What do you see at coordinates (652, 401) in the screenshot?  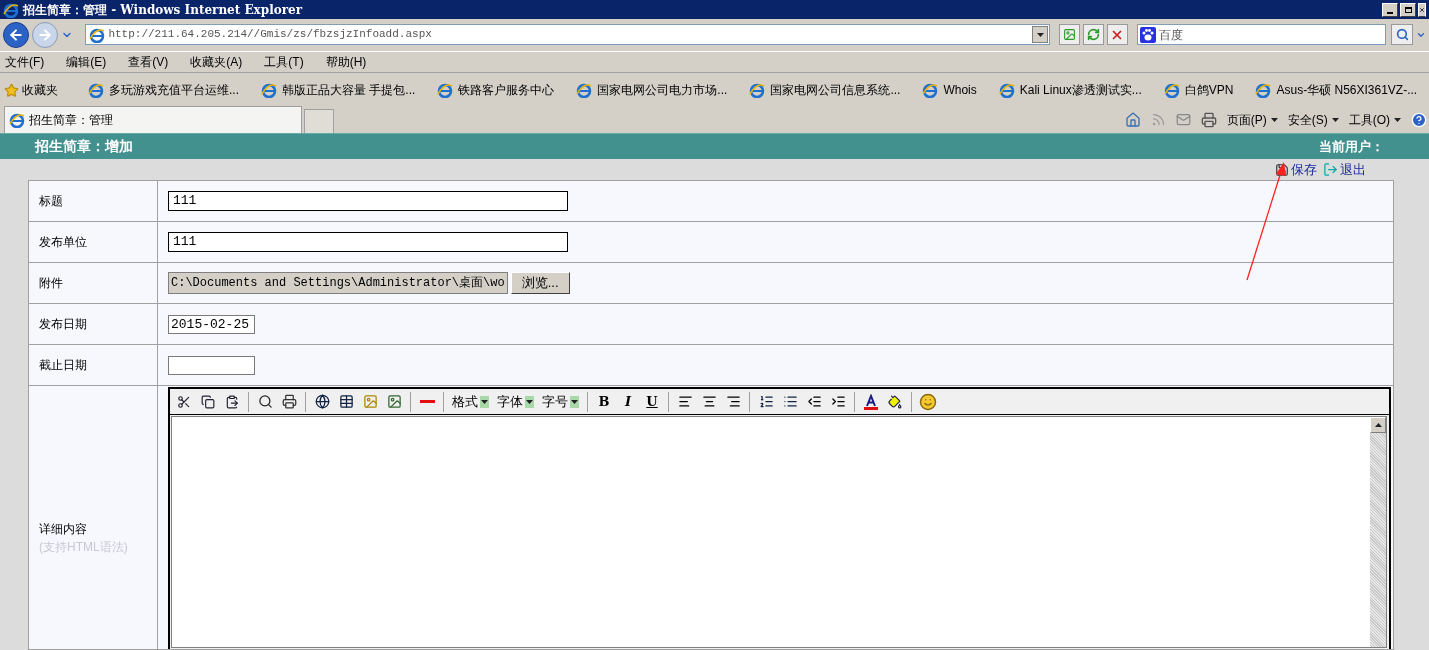 I see `format-button: U` at bounding box center [652, 401].